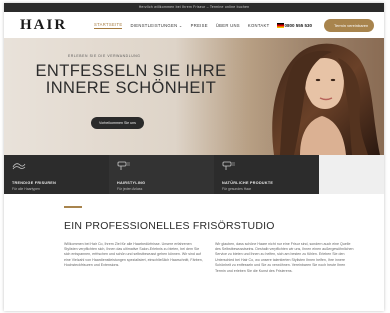 This screenshot has width=390, height=313. Describe the element at coordinates (267, 174) in the screenshot. I see `feature-natuerliche-produkte: NATÜRLICHE PRODUKTE Für gesundes Haar` at that location.